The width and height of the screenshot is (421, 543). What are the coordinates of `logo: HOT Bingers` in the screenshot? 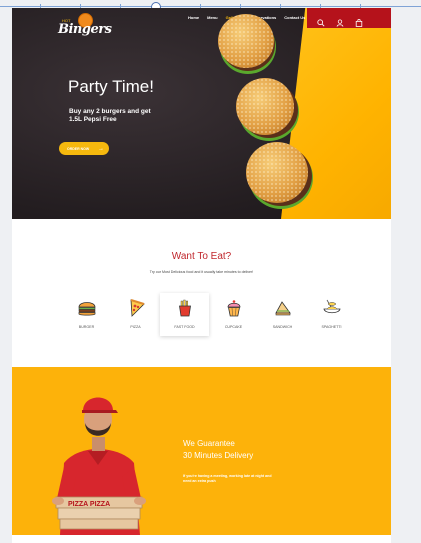 It's located at (84, 29).